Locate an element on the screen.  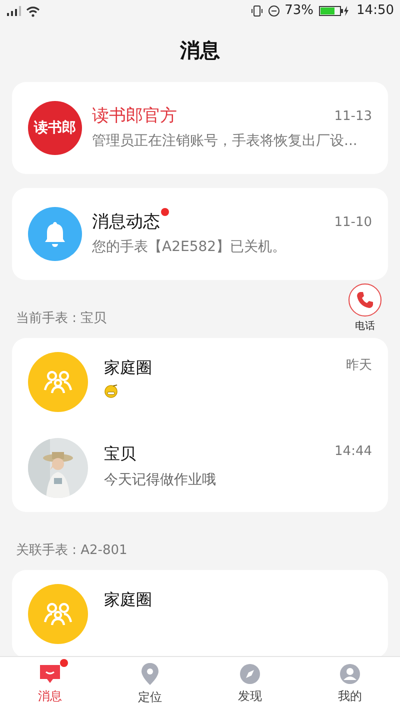
clock-time: 14:50 is located at coordinates (375, 11).